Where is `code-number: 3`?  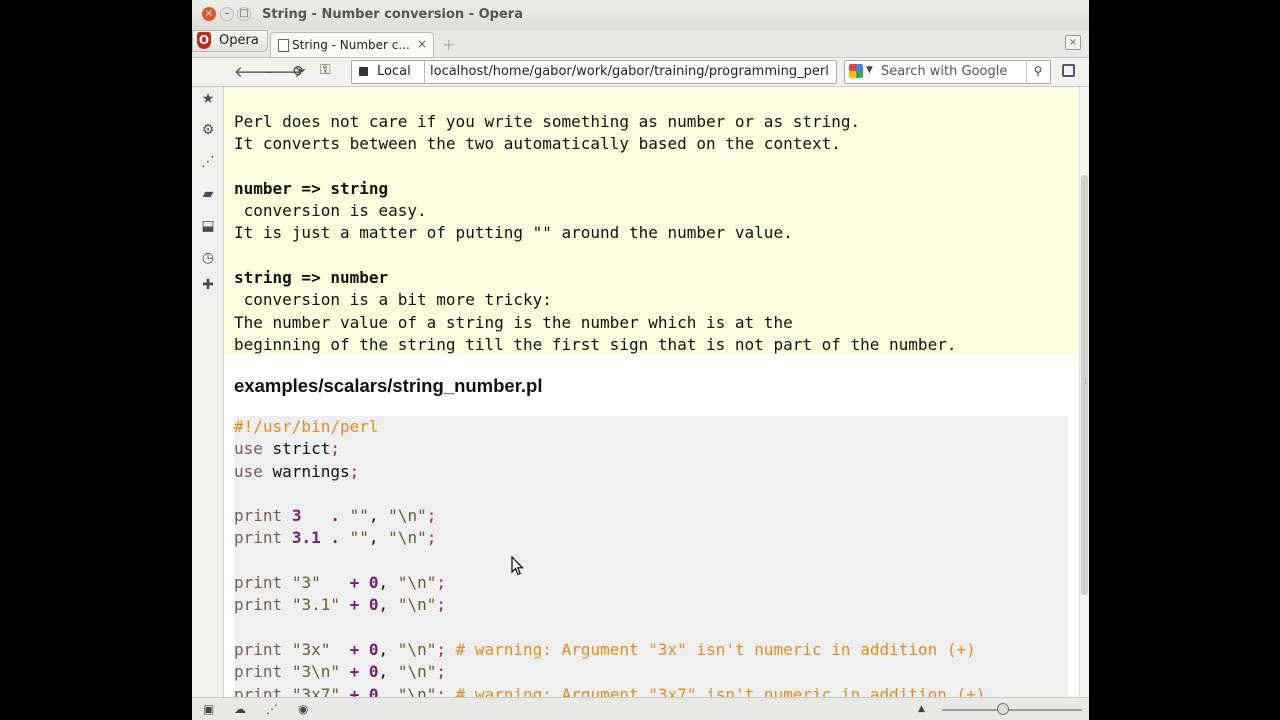
code-number: 3 is located at coordinates (296, 516).